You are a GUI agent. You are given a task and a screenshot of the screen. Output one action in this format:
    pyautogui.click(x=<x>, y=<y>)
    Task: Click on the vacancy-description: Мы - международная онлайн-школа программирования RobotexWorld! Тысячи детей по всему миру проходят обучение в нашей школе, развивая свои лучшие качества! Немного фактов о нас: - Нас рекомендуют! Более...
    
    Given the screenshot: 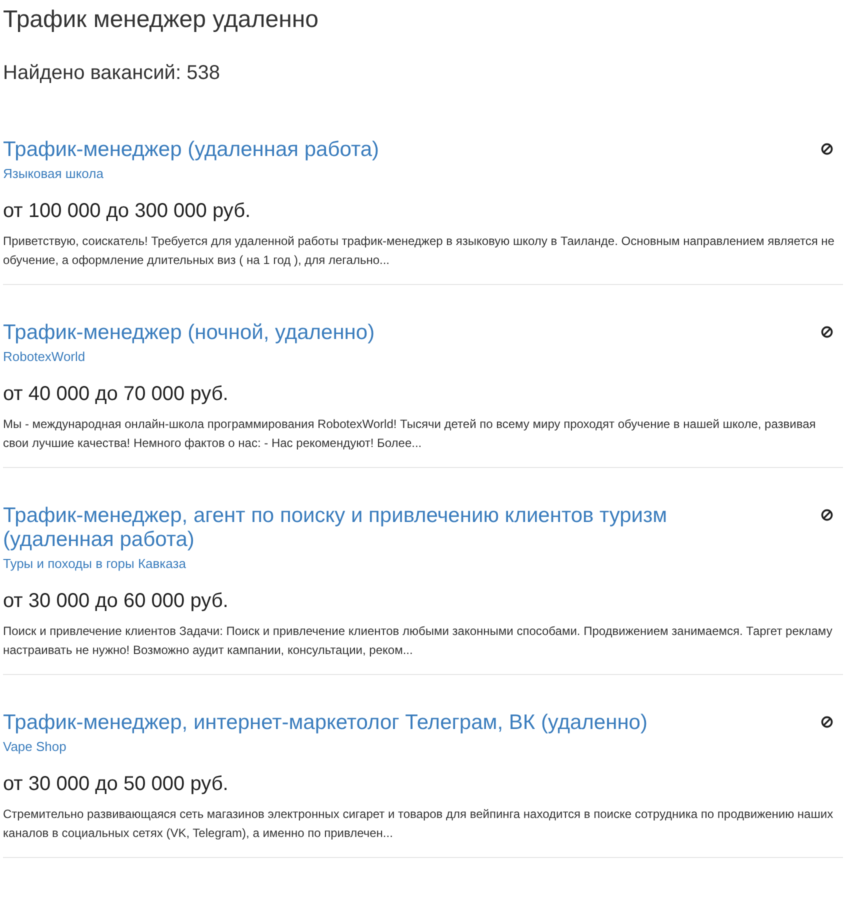 What is the action you would take?
    pyautogui.click(x=410, y=434)
    